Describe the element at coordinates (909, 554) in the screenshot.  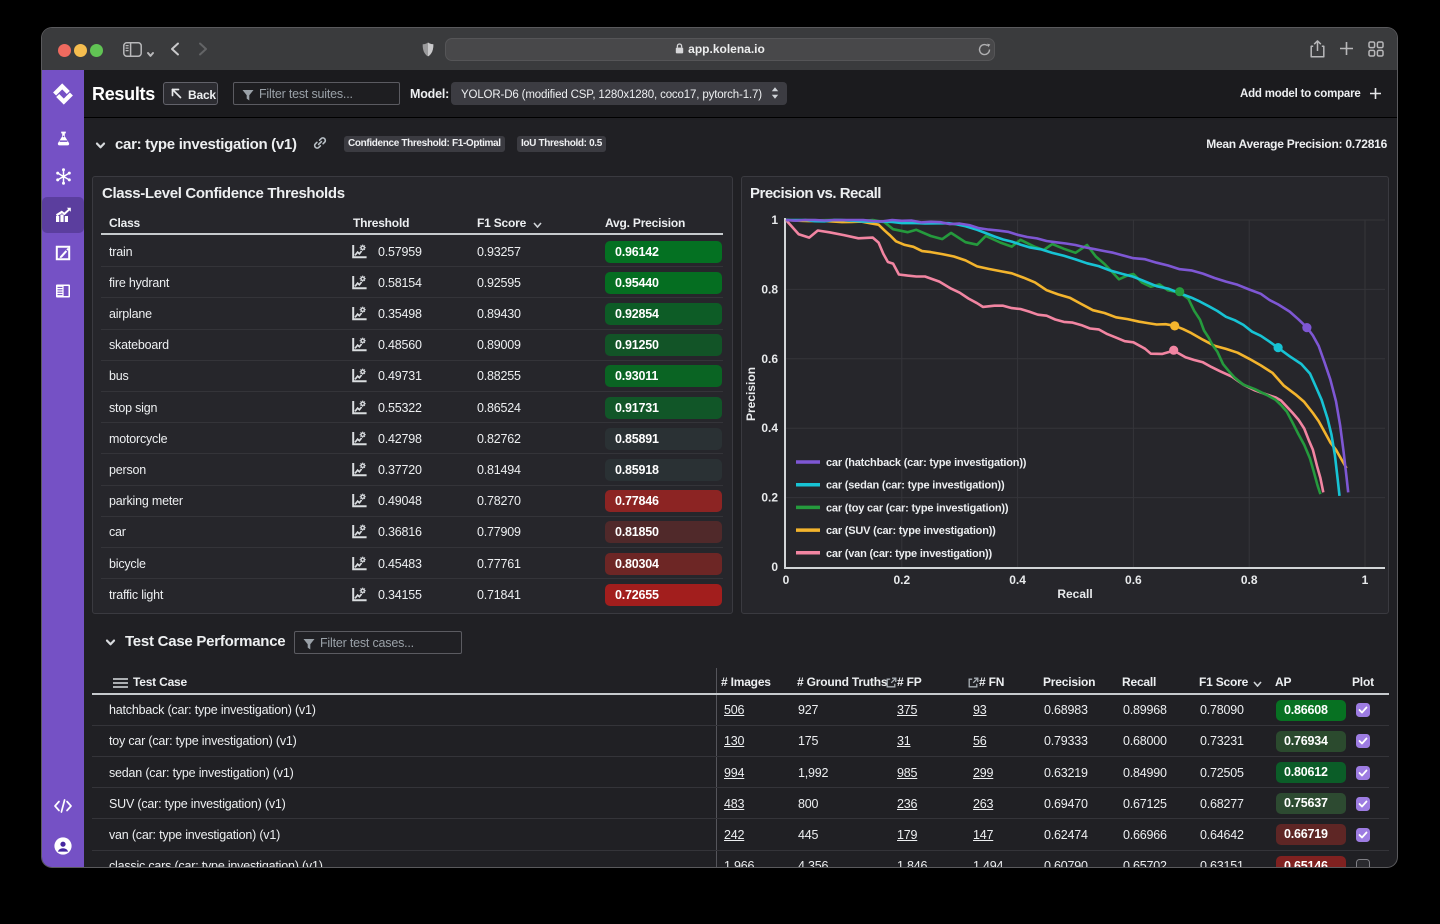
I see `svg-text:car (van (car: type investigat: car (van (car: type investigation))` at that location.